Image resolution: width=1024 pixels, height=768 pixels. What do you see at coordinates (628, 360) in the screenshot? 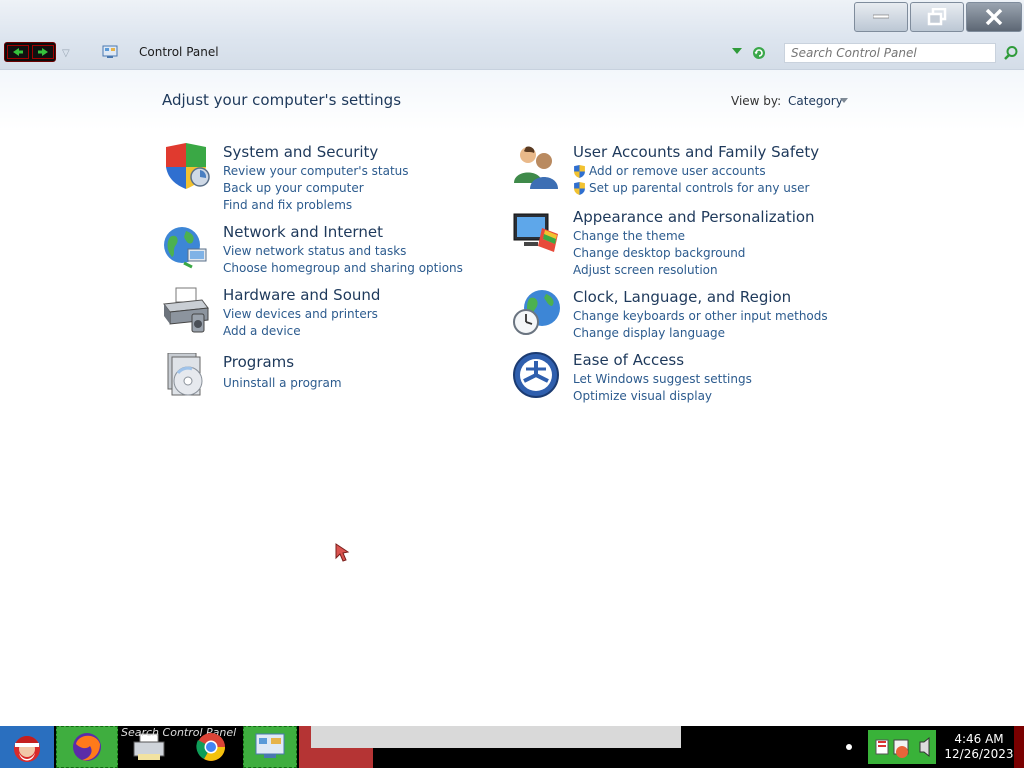
I see `category-title: Ease of Access` at bounding box center [628, 360].